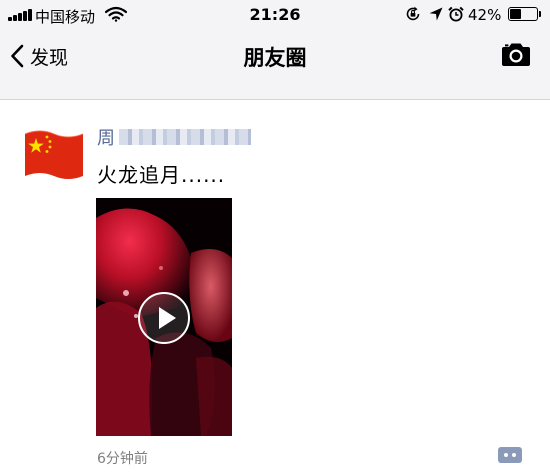 The image size is (550, 474). Describe the element at coordinates (275, 15) in the screenshot. I see `status-bar: 中国移动 21:26 42%` at that location.